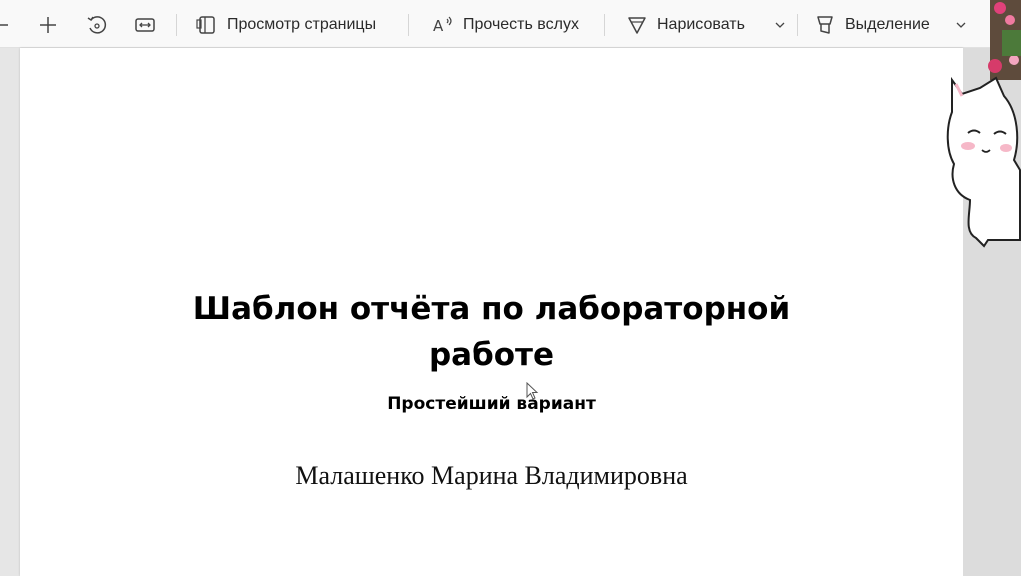  I want to click on read-aloud-button: A Прочесть вслух, so click(505, 25).